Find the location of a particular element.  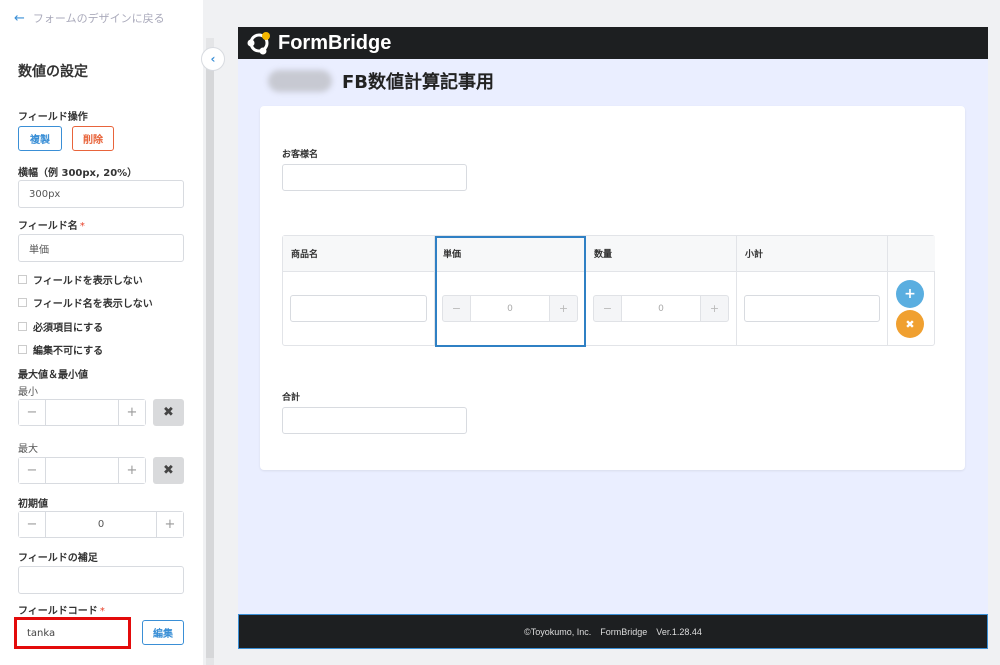

panel-title: 数値の設定 is located at coordinates (53, 72).